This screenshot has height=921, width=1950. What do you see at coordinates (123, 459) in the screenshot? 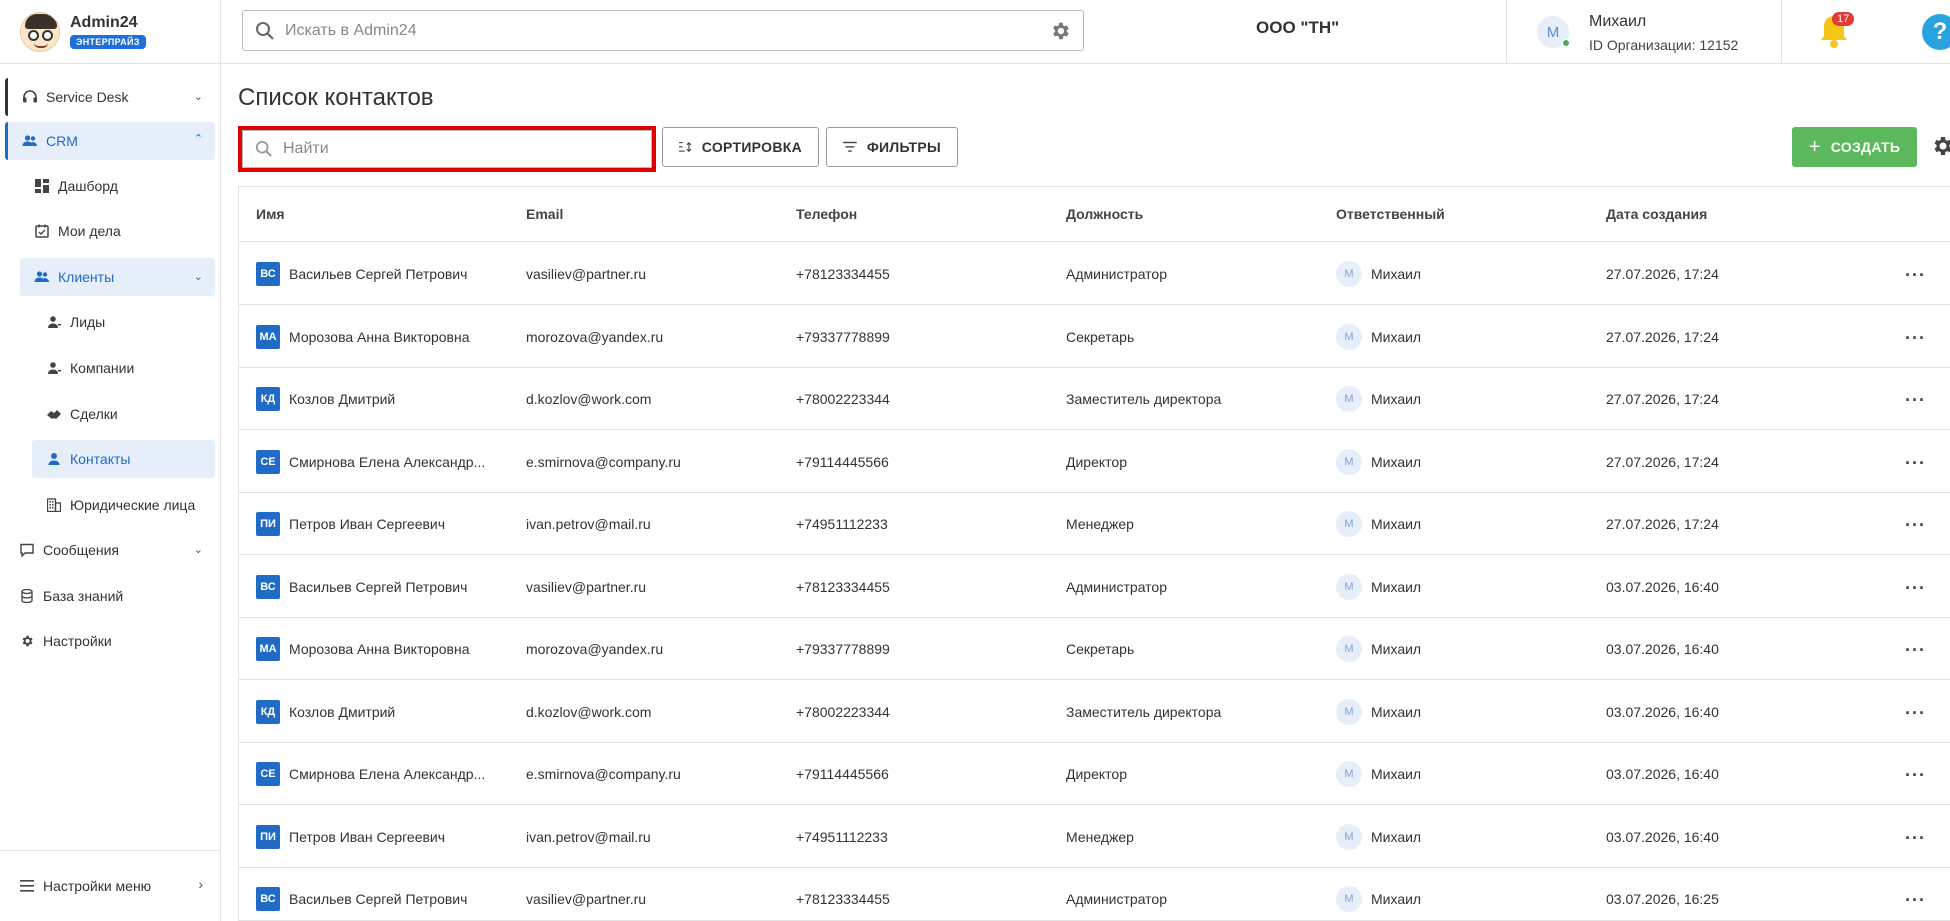
I see `sidebar-item-contacts: Контакты` at bounding box center [123, 459].